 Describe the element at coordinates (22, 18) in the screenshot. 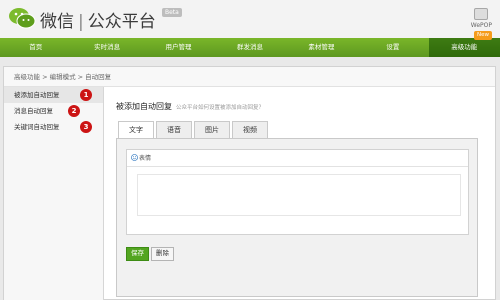

I see `wechat-logo-icon` at that location.